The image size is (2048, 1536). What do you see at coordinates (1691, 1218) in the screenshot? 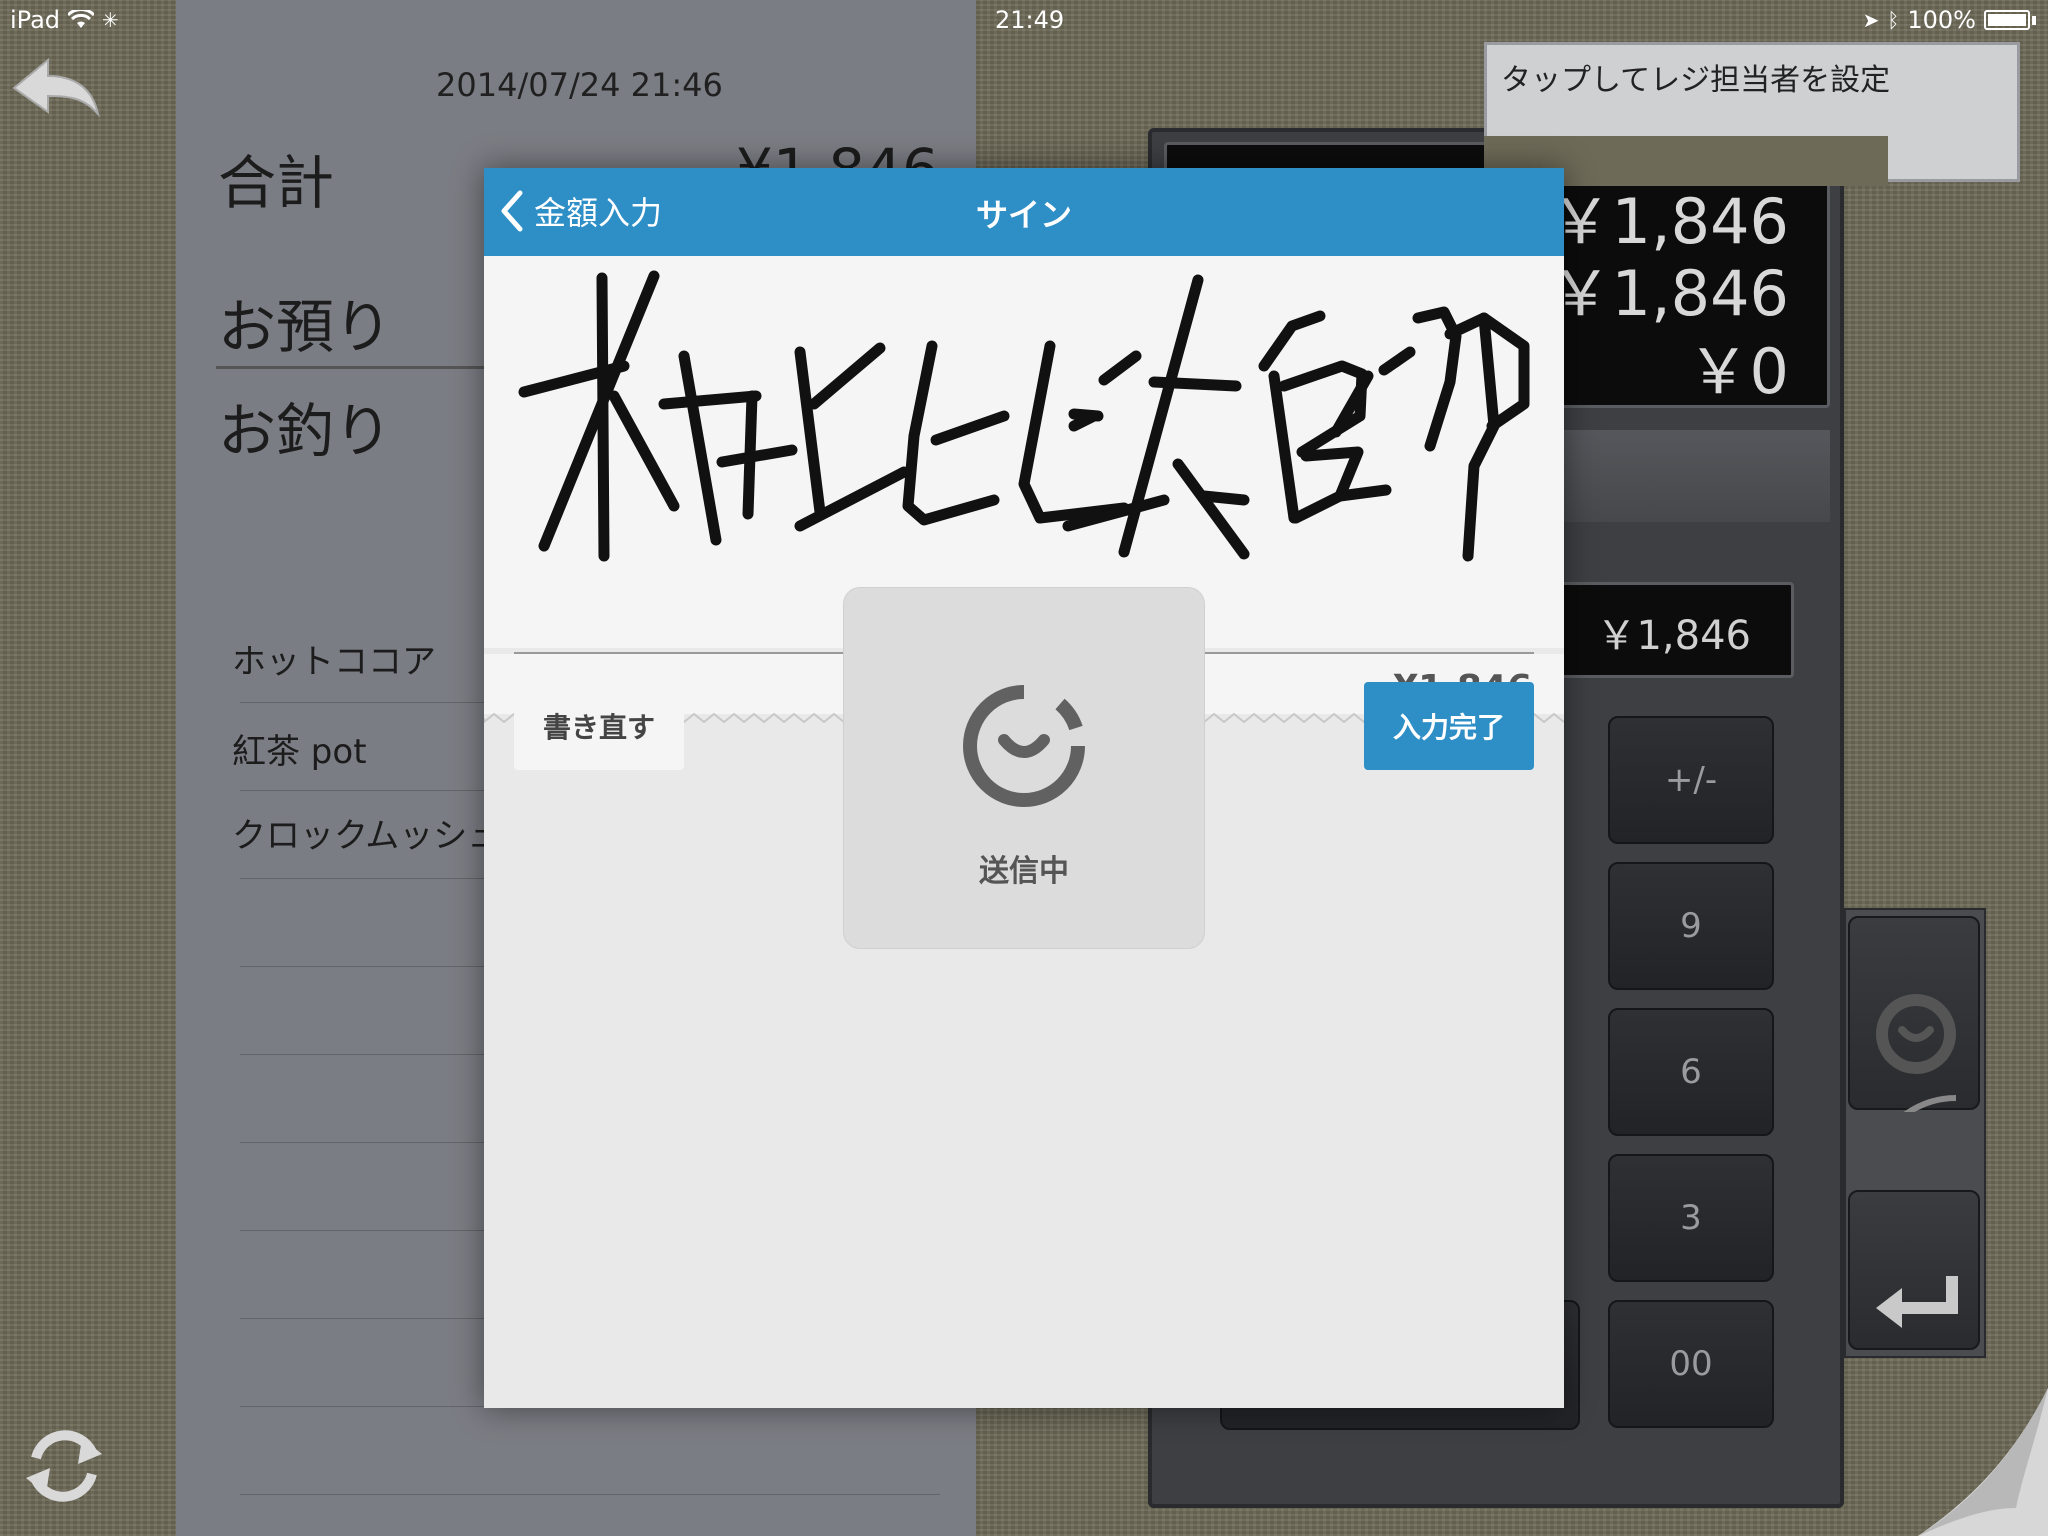
I see `key-3: 3` at bounding box center [1691, 1218].